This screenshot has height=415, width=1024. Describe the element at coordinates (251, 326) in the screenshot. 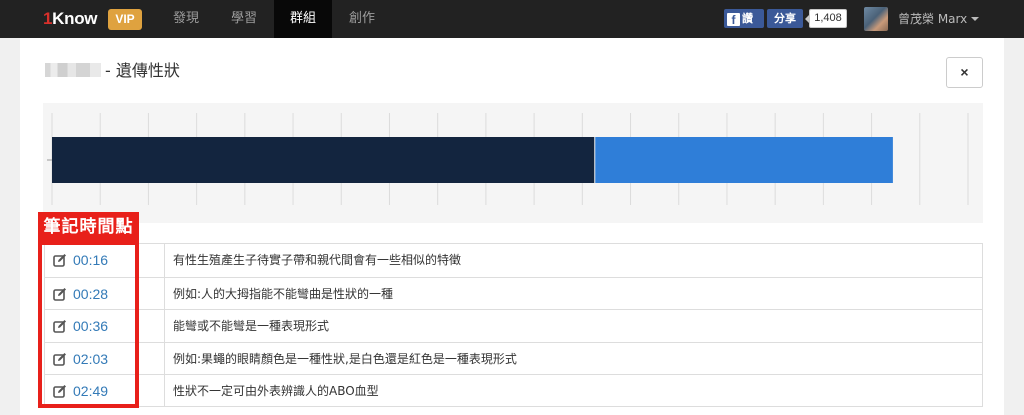

I see `note-text: 能彎或不能彎是一種表現形式` at that location.